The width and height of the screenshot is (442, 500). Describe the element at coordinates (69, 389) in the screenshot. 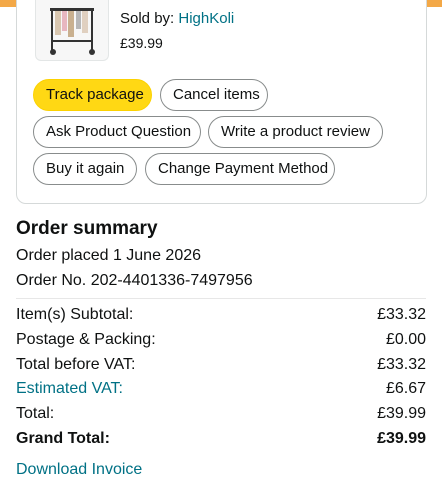

I see `estimated-vat-link: Estimated VAT:` at that location.